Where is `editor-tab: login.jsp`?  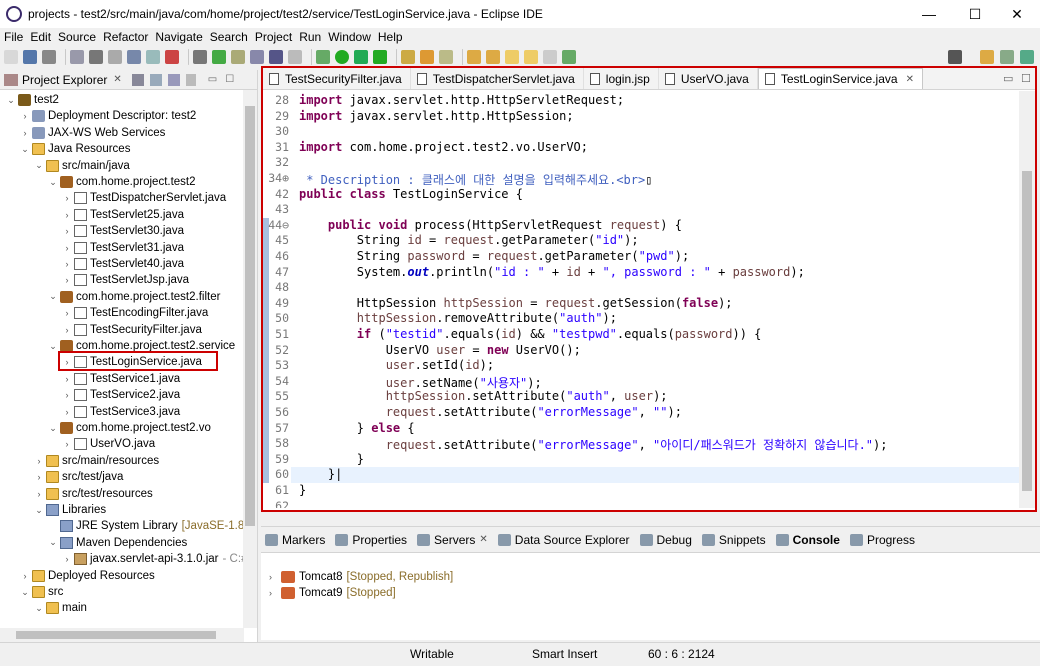 editor-tab: login.jsp is located at coordinates (621, 78).